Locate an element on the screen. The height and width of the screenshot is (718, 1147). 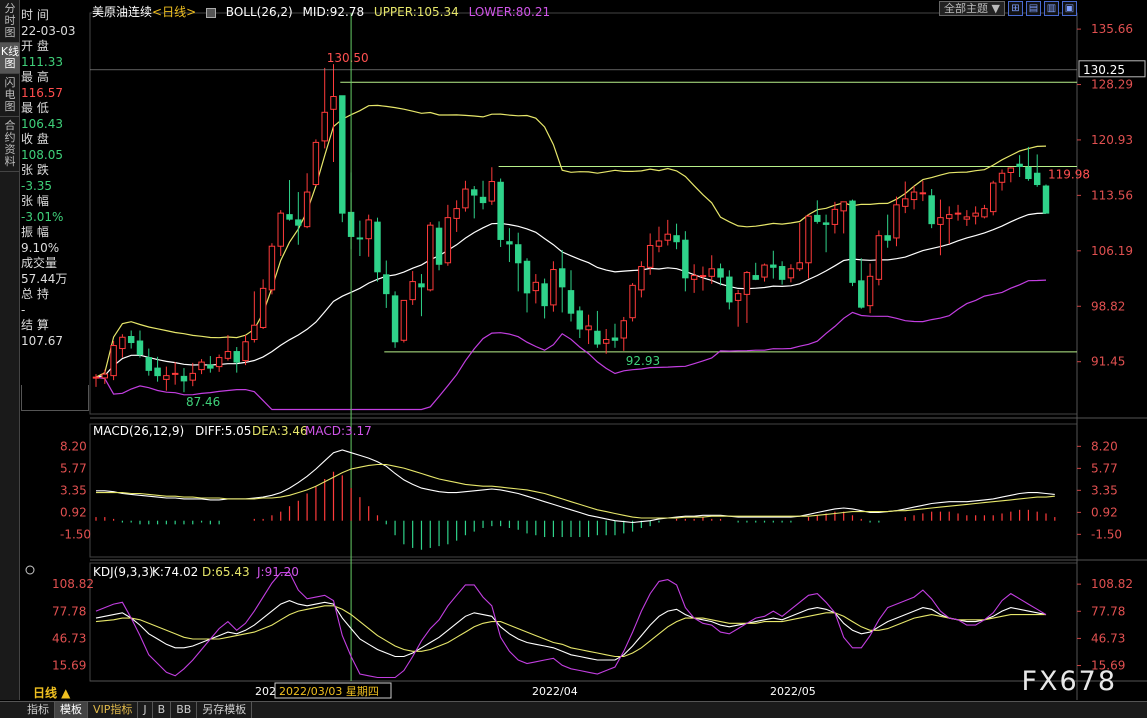
date-axis-label: 2022/05 is located at coordinates (793, 691).